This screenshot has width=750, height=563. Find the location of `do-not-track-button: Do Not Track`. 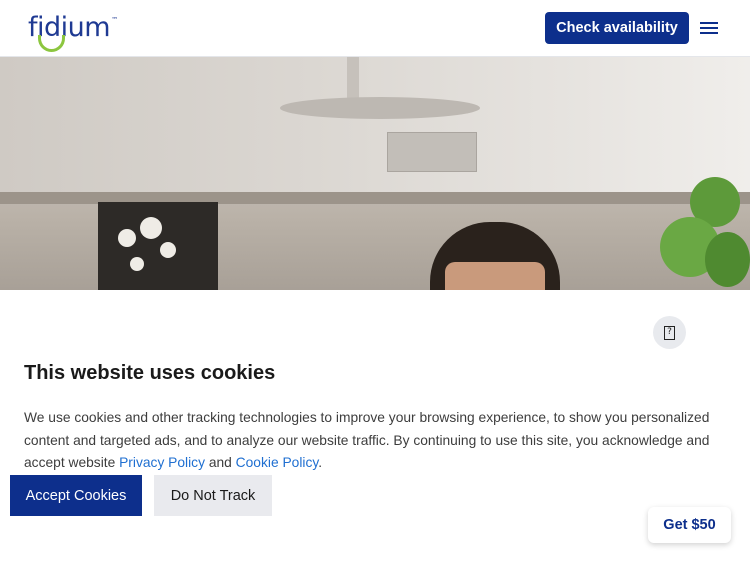

do-not-track-button: Do Not Track is located at coordinates (213, 495).